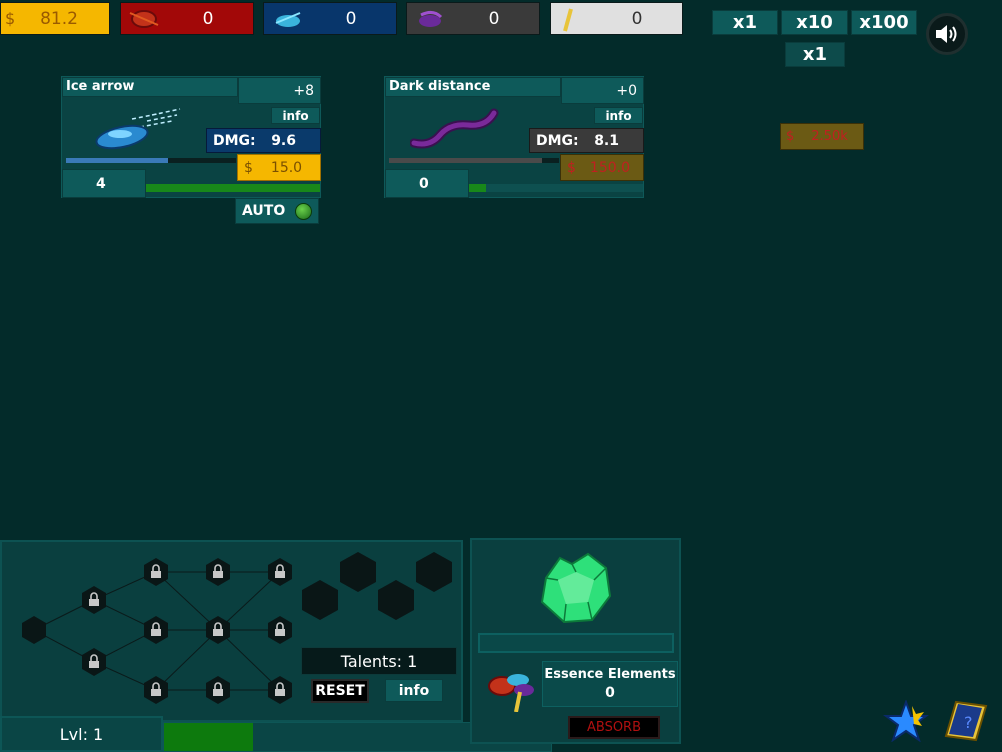  I want to click on dark-distance-cost: 150.0, so click(610, 167).